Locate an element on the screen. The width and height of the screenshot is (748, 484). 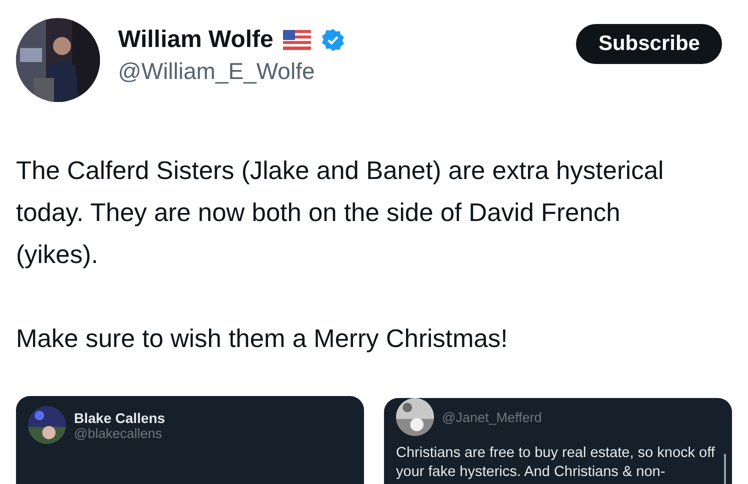
quoted-post-card: Blake Callens @blakecallens is located at coordinates (190, 440).